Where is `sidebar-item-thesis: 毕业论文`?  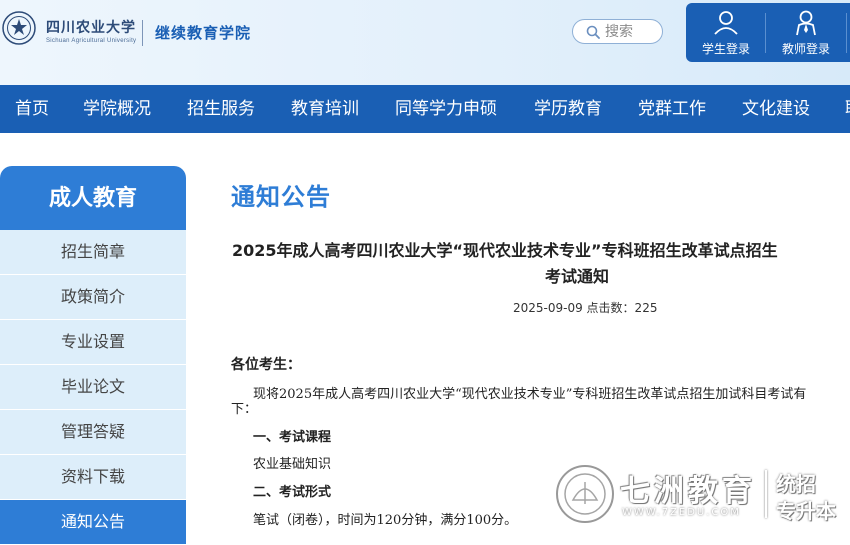
sidebar-item-thesis: 毕业论文 is located at coordinates (93, 387).